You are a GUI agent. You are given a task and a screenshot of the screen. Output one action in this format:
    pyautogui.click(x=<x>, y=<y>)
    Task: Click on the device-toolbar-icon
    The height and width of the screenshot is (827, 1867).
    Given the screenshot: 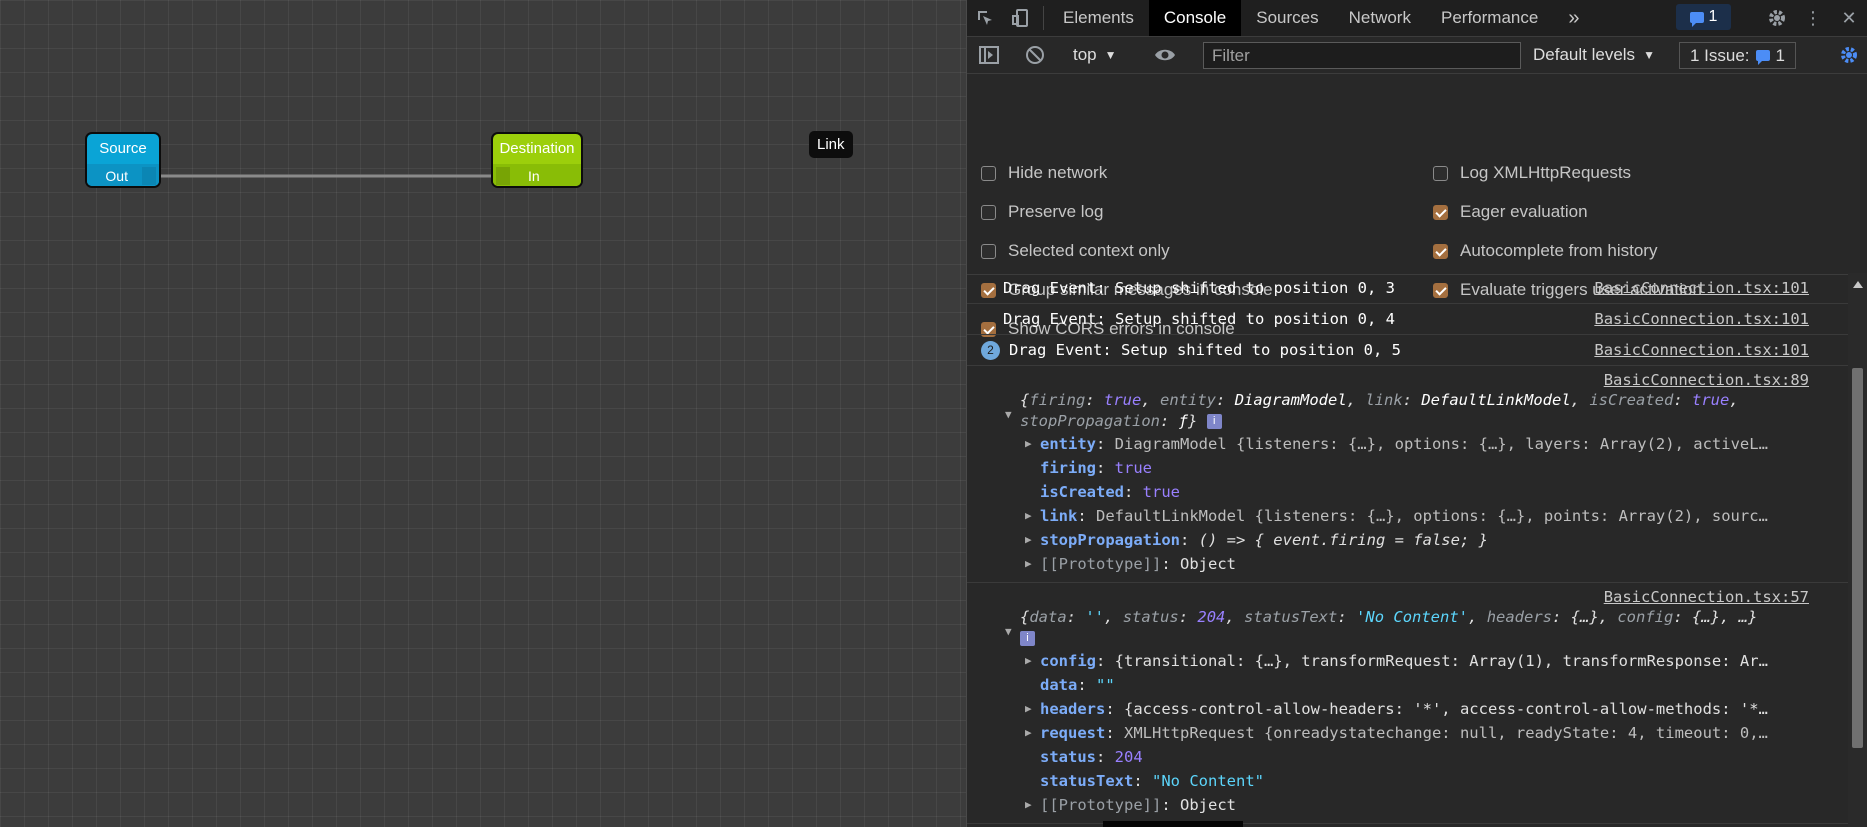 What is the action you would take?
    pyautogui.click(x=1021, y=18)
    